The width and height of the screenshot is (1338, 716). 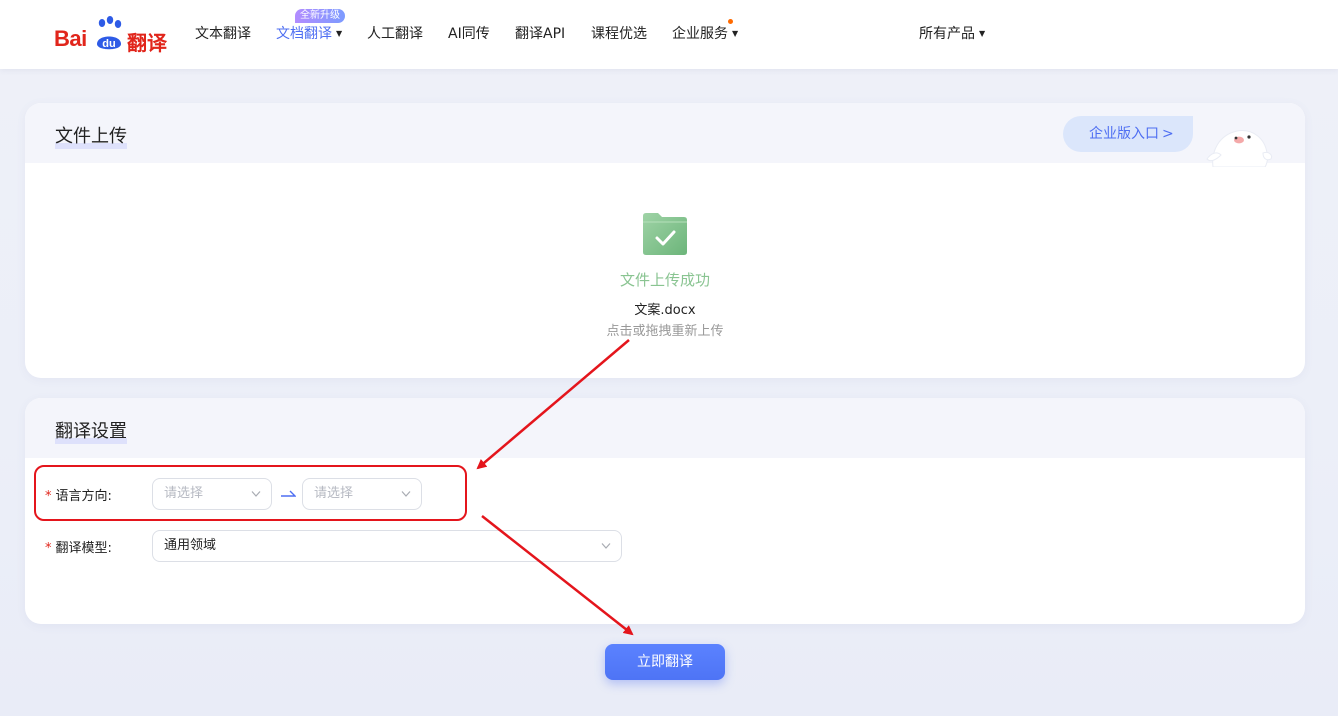 I want to click on new-upgrade-badge: 全新升级, so click(x=320, y=16).